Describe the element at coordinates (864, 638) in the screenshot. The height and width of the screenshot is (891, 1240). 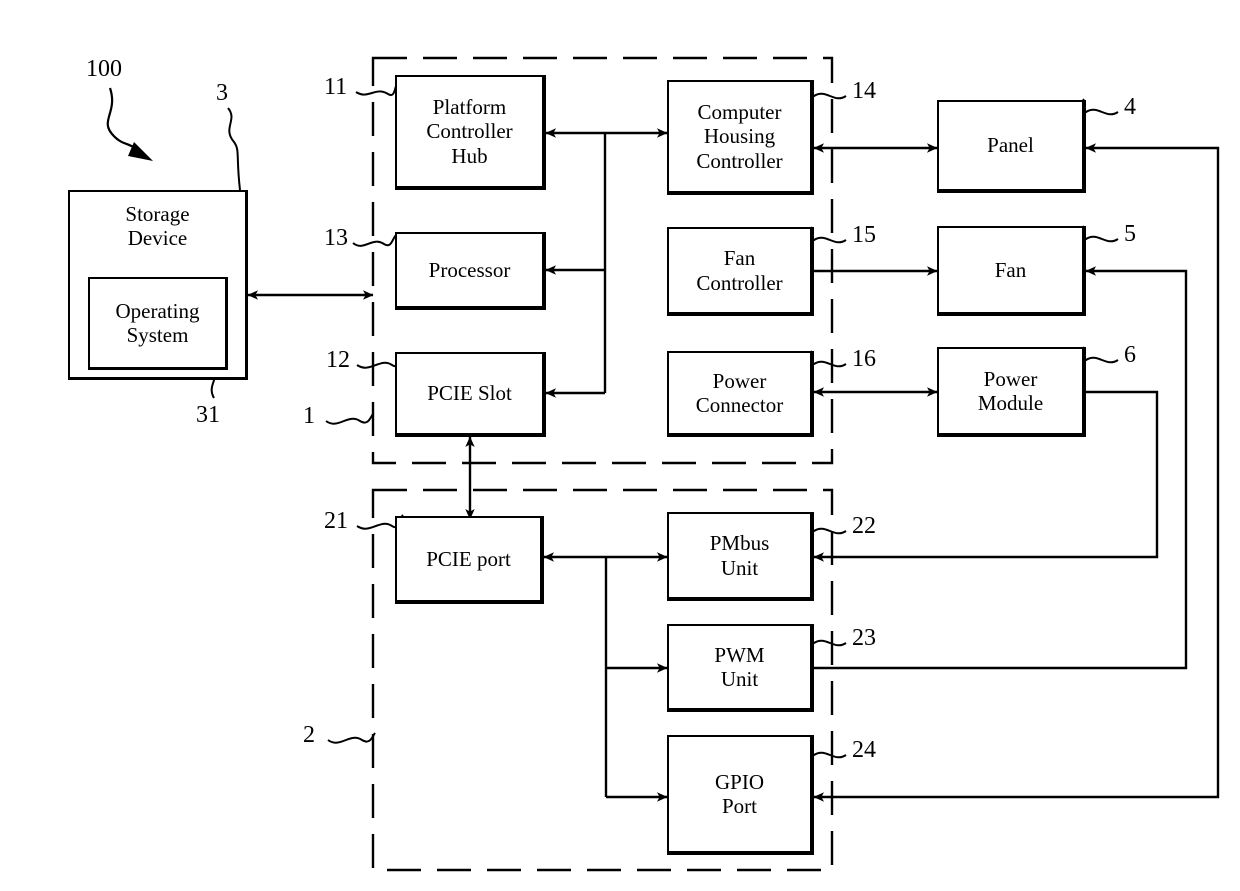
I see `refnum-23: 23` at that location.